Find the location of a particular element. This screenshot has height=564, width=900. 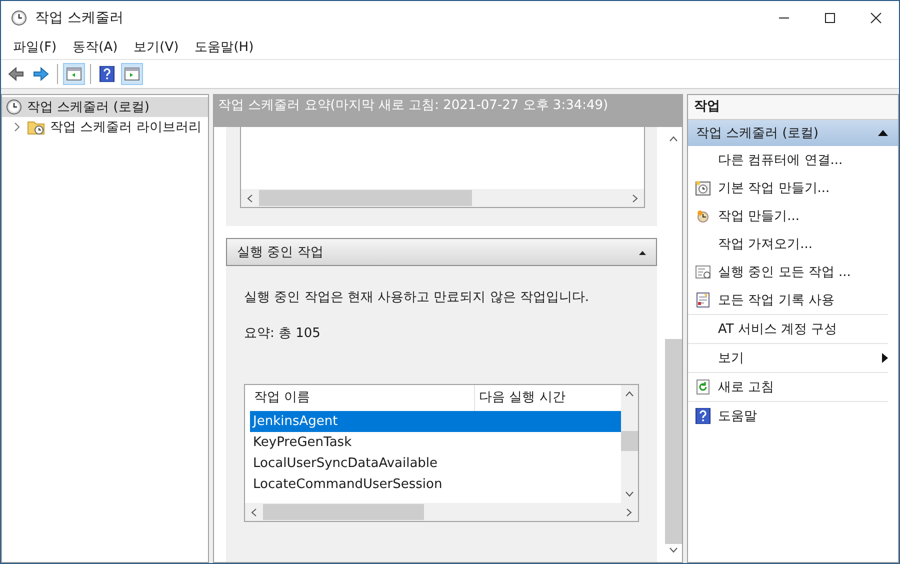

folder-clock-icon is located at coordinates (36, 127).